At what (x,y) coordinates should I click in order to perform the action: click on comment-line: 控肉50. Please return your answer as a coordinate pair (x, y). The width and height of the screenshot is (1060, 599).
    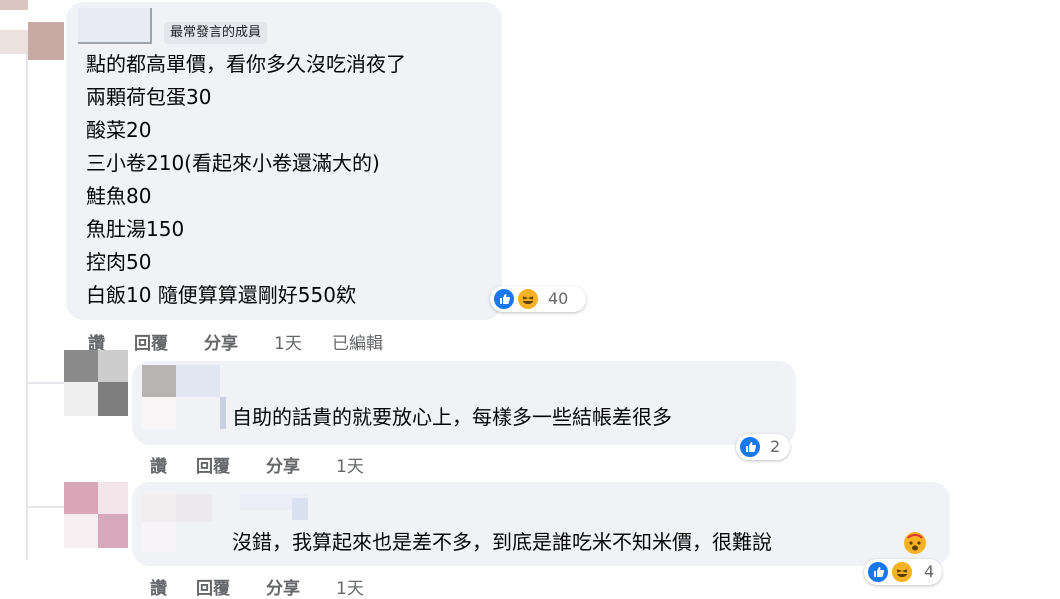
    Looking at the image, I should click on (119, 262).